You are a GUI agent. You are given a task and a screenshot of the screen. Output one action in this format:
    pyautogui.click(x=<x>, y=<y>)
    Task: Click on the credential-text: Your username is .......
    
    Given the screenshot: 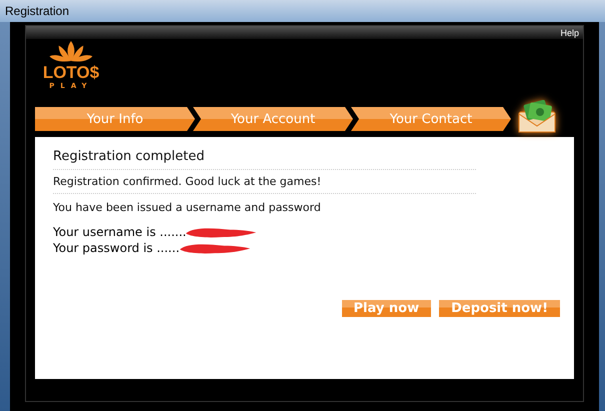 What is the action you would take?
    pyautogui.click(x=119, y=232)
    